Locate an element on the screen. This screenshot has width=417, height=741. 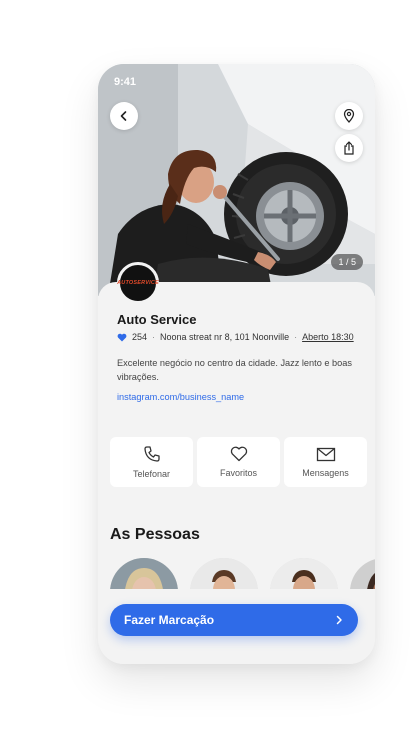
cta-label: Fazer Marcação is located at coordinates (169, 620).